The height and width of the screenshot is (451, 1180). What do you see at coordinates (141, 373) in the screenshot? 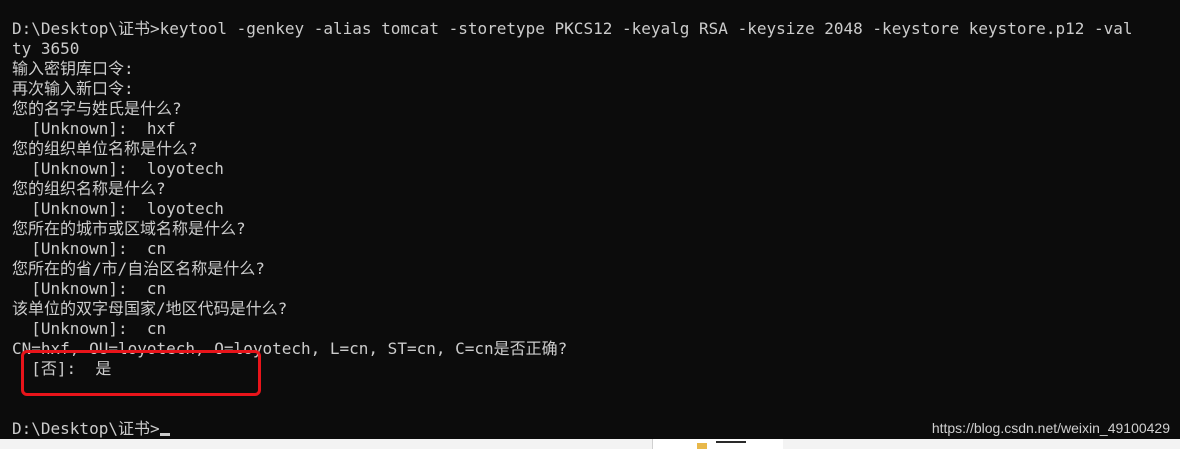
I see `highlight-box` at bounding box center [141, 373].